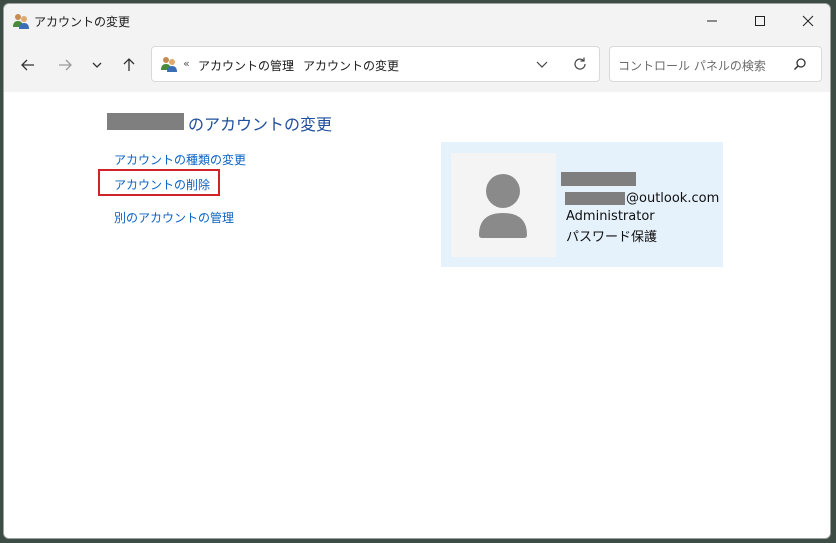 This screenshot has height=543, width=836. What do you see at coordinates (598, 179) in the screenshot?
I see `redacted-display-name` at bounding box center [598, 179].